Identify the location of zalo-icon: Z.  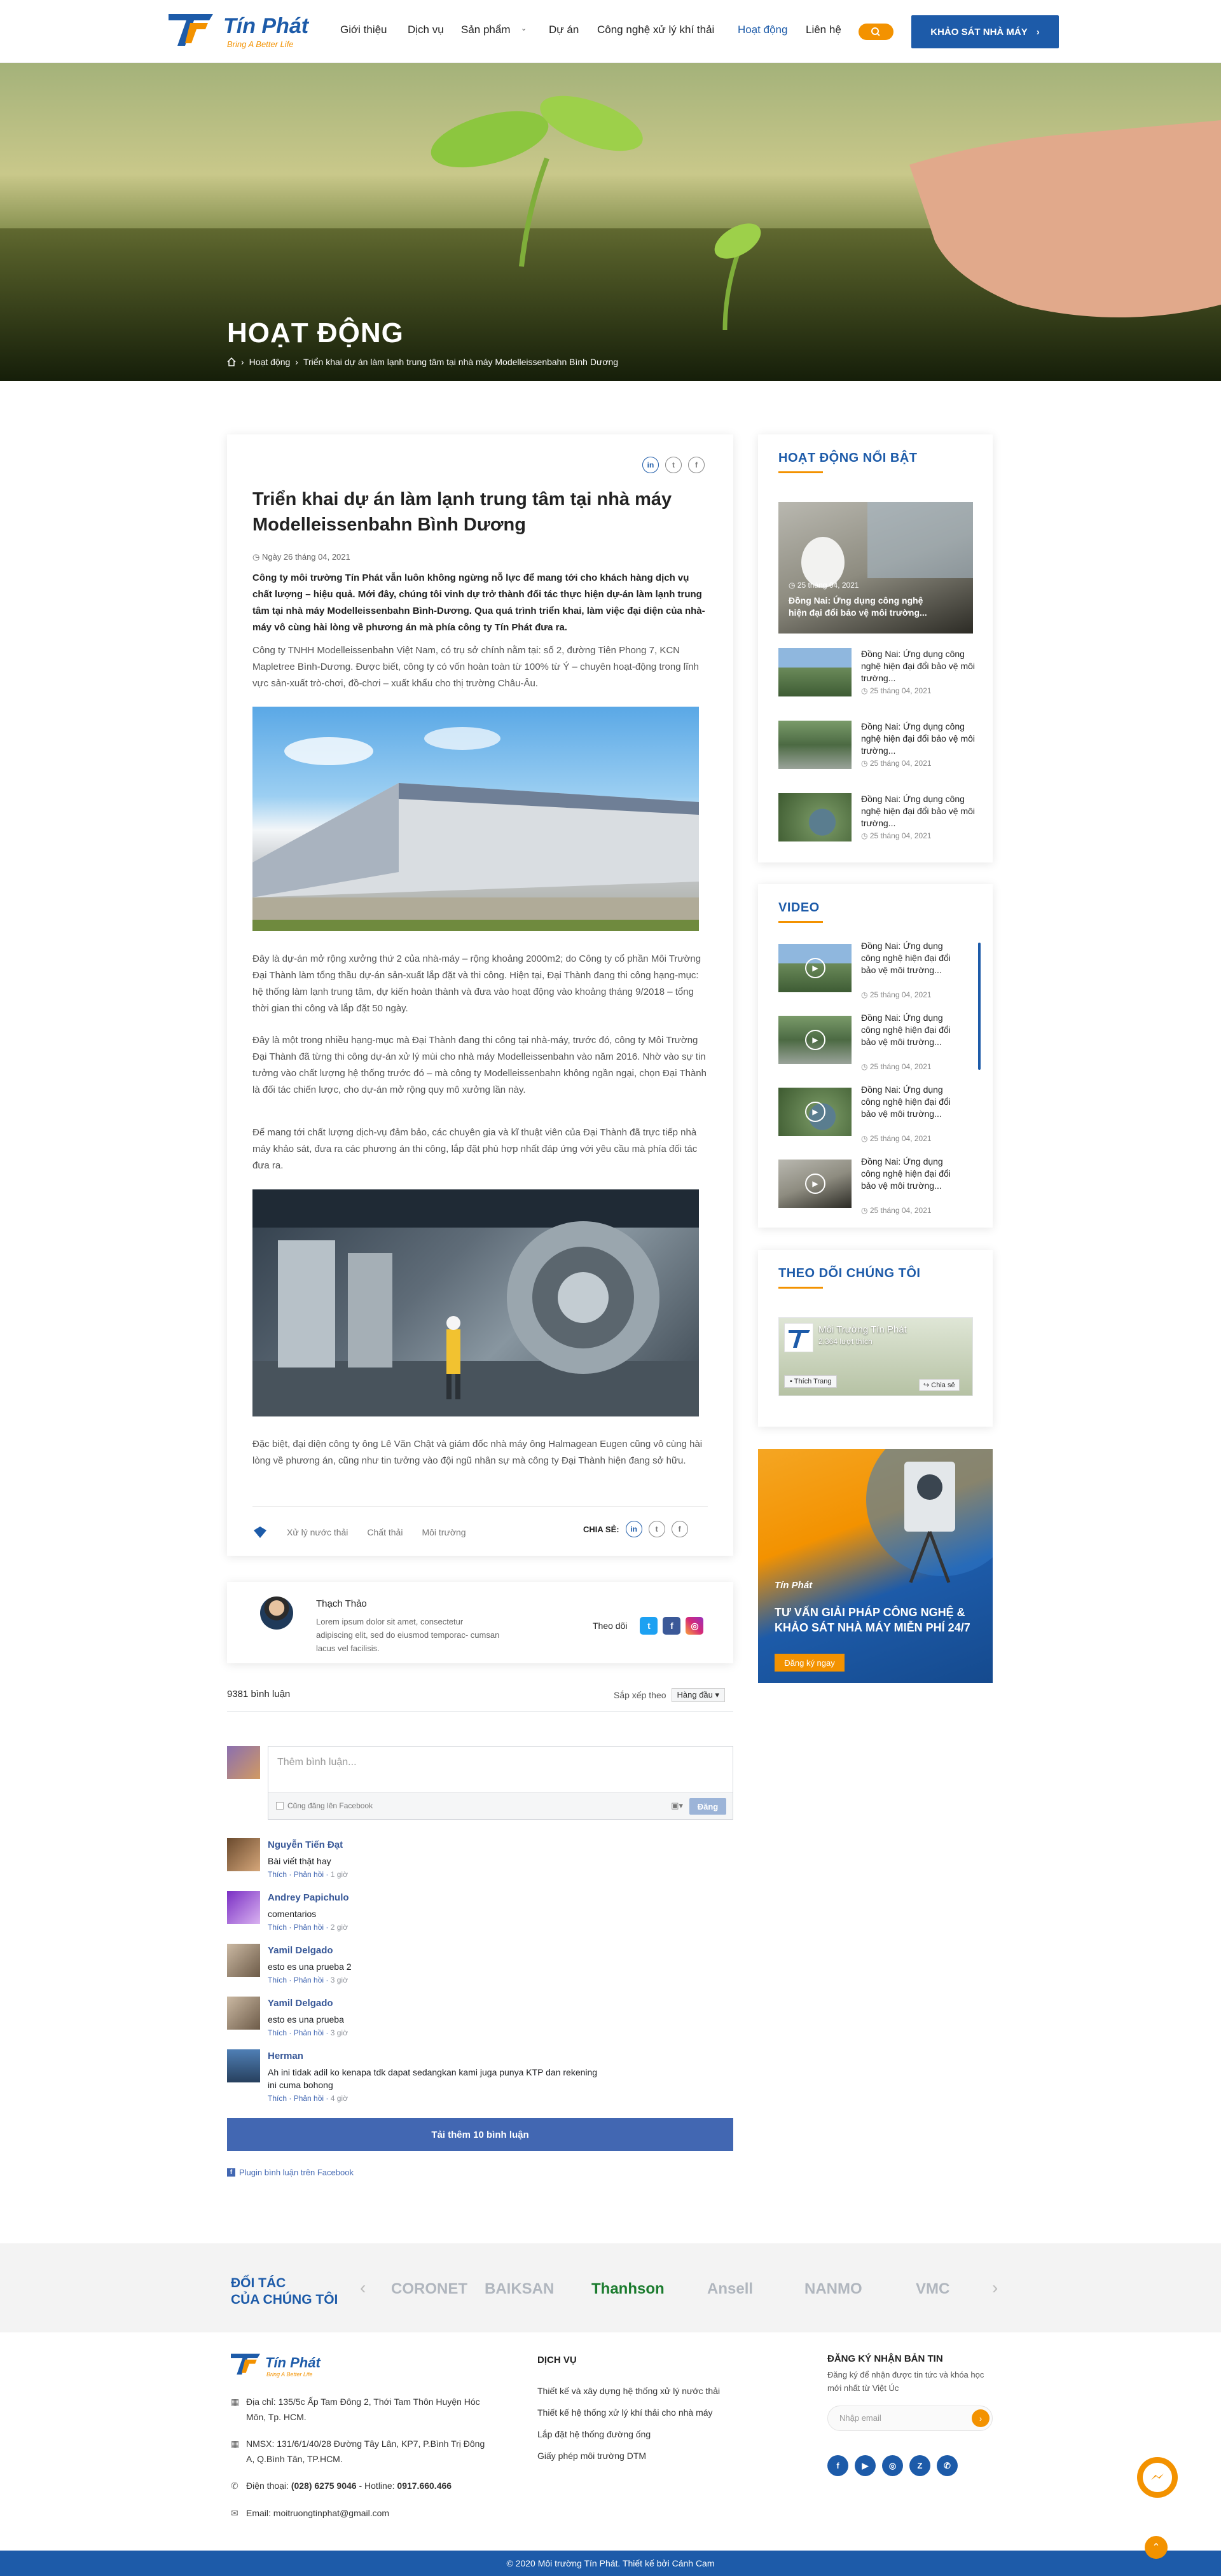
(919, 2465).